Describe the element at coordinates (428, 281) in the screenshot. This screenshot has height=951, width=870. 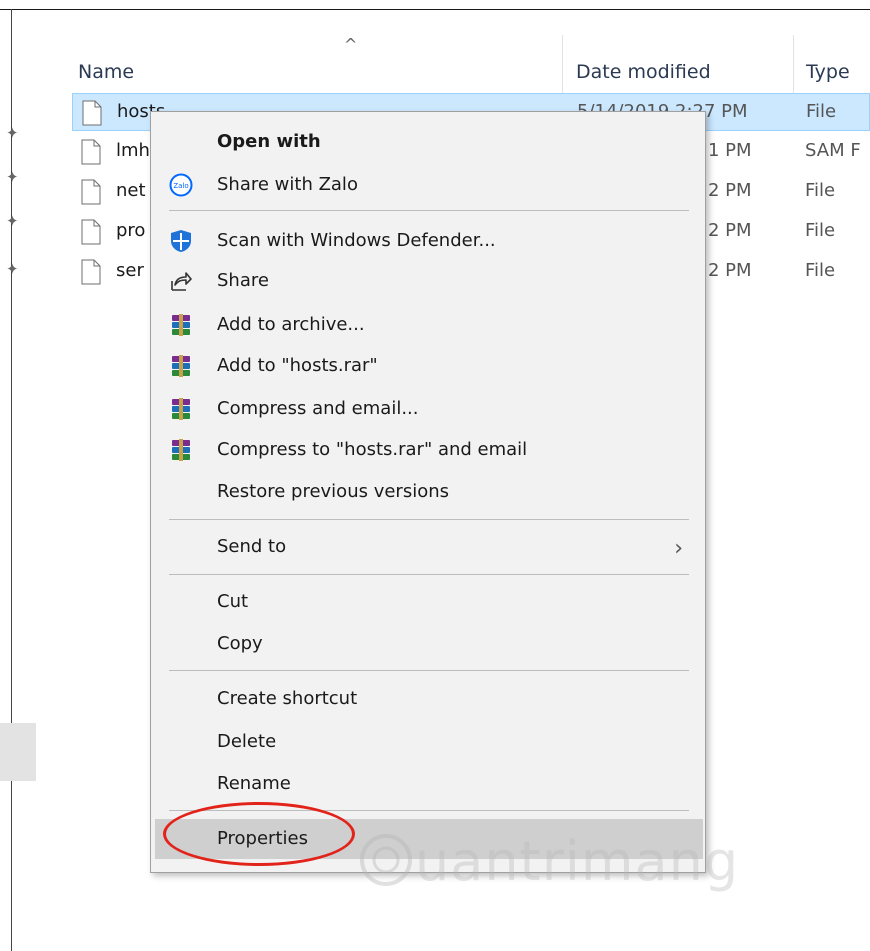
I see `menu-item-share: Share` at that location.